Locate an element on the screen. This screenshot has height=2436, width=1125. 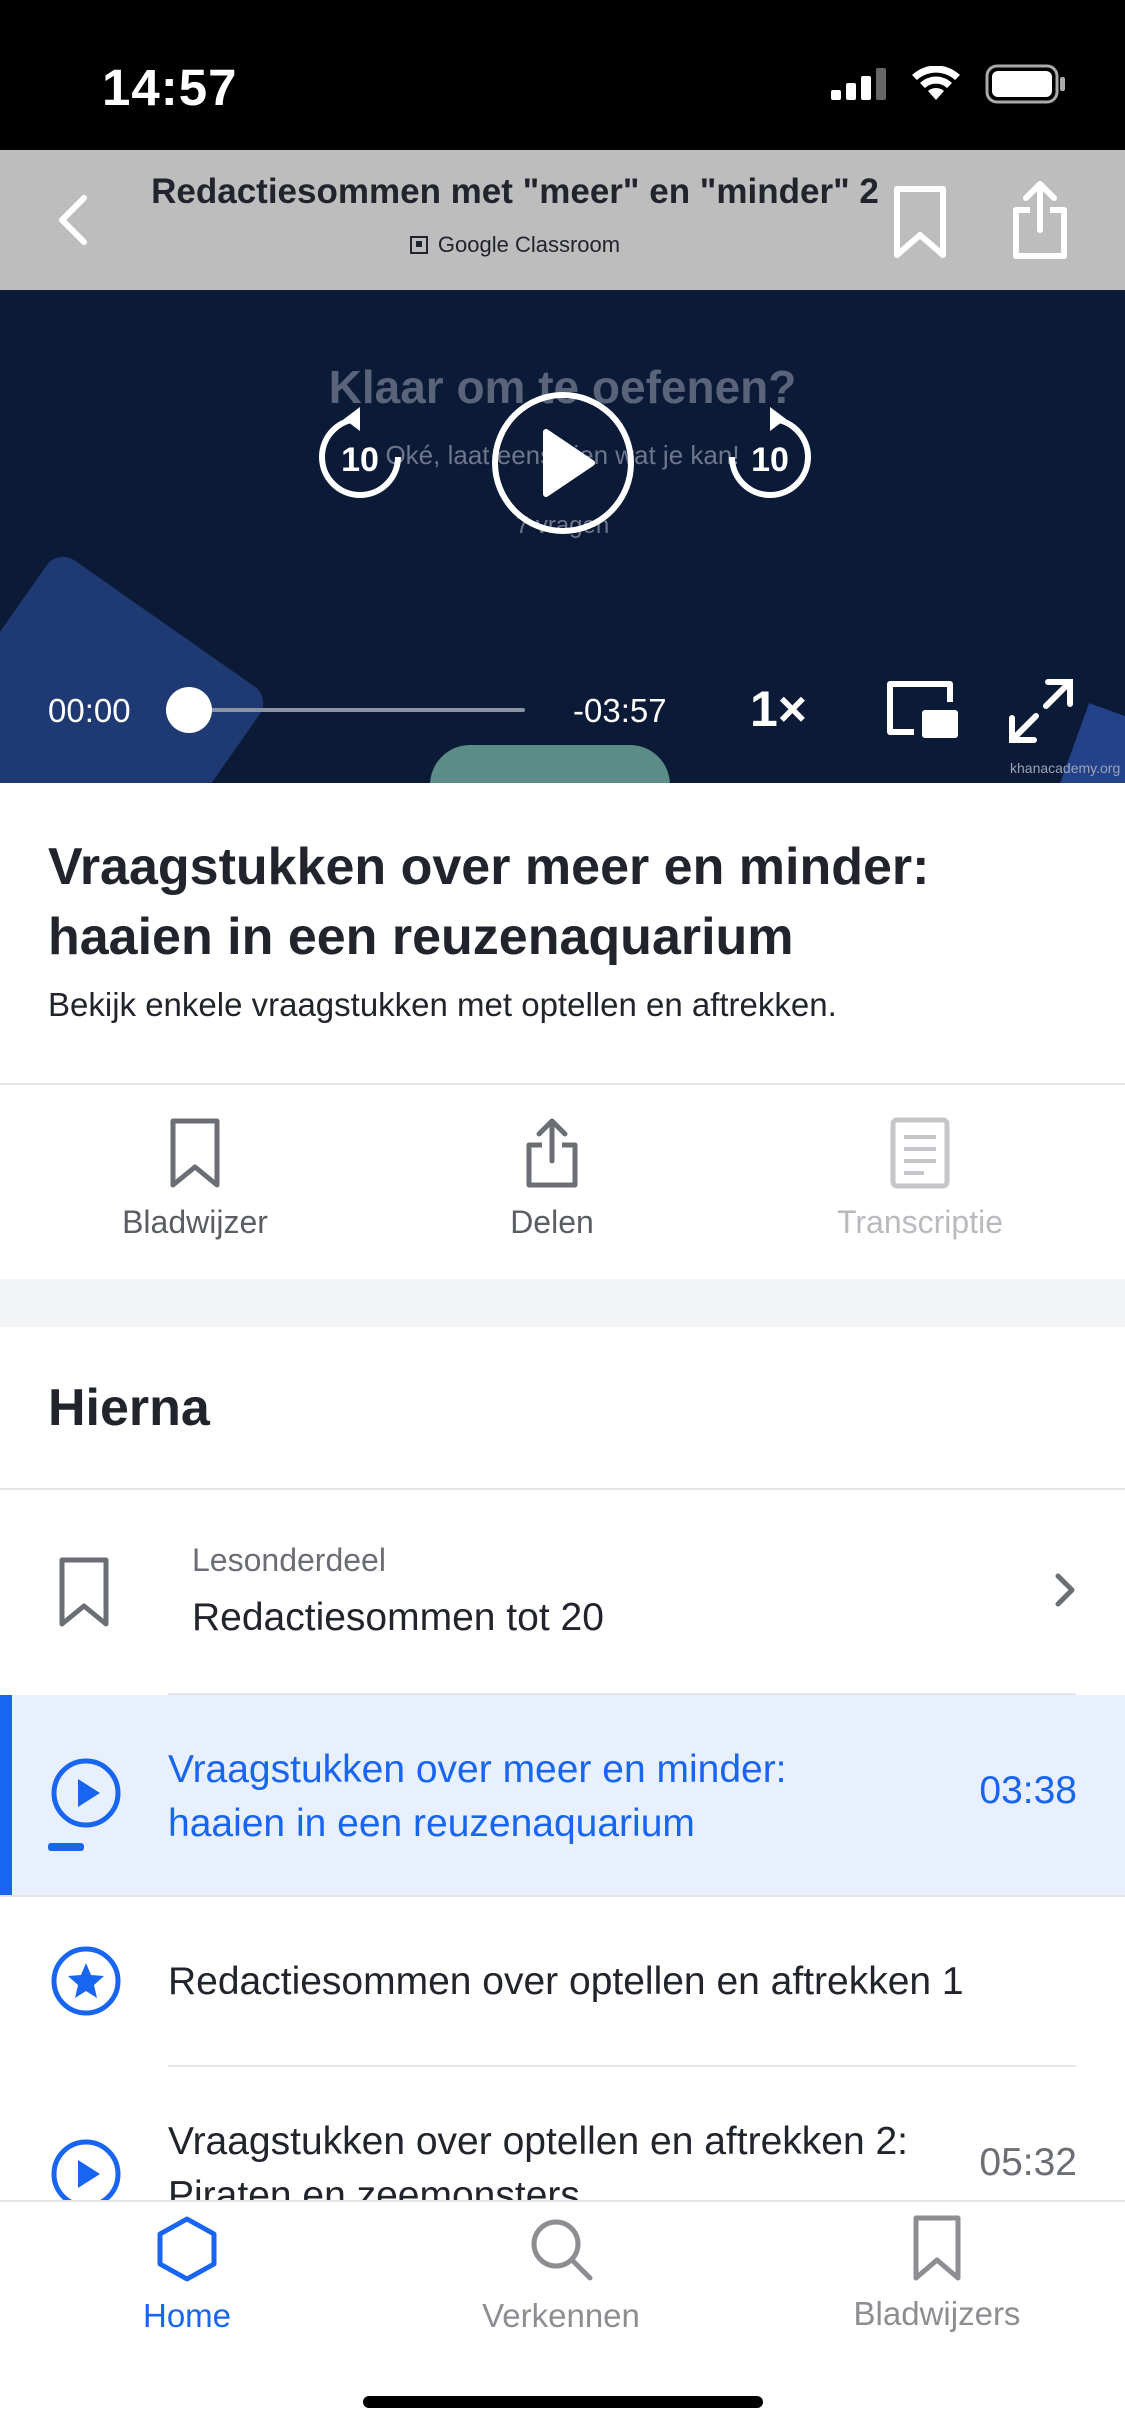
signal-icon is located at coordinates (858, 84).